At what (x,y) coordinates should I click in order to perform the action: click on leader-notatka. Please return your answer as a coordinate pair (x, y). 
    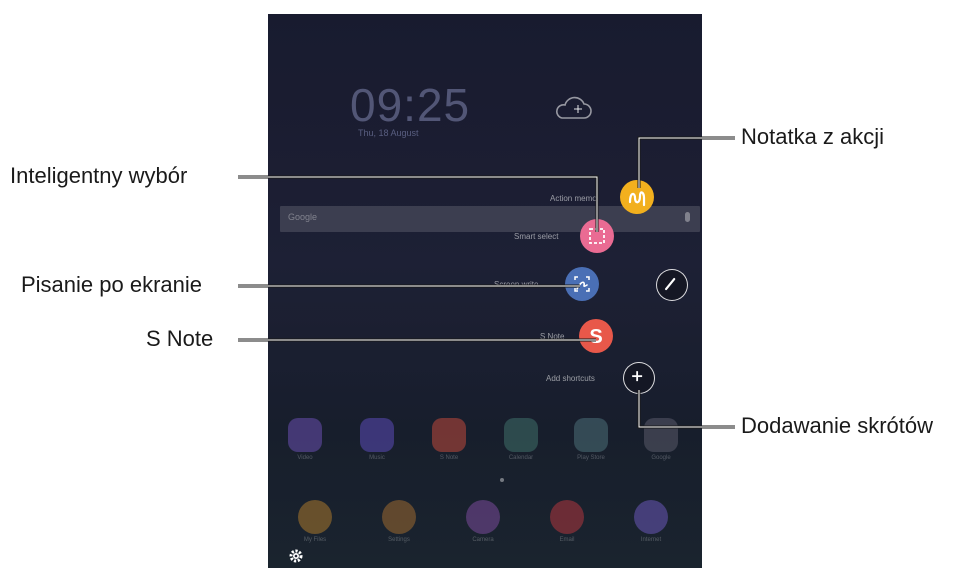
    Looking at the image, I should click on (686, 162).